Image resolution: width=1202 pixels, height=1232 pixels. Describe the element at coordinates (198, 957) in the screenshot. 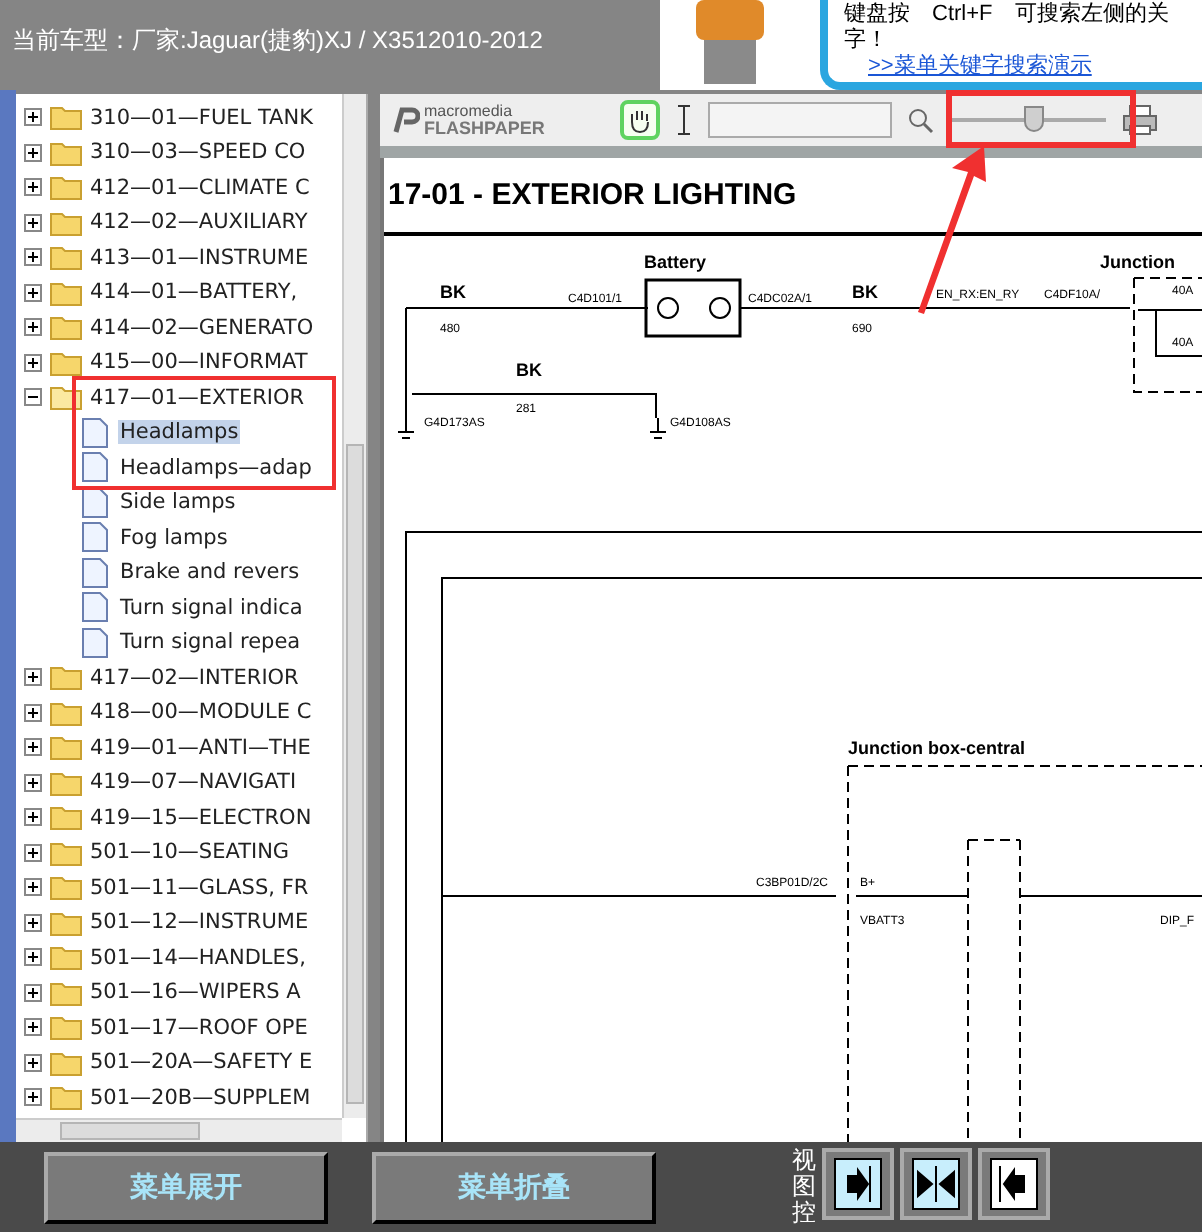

I see `tree-item: 501—14—HANDLES,` at that location.